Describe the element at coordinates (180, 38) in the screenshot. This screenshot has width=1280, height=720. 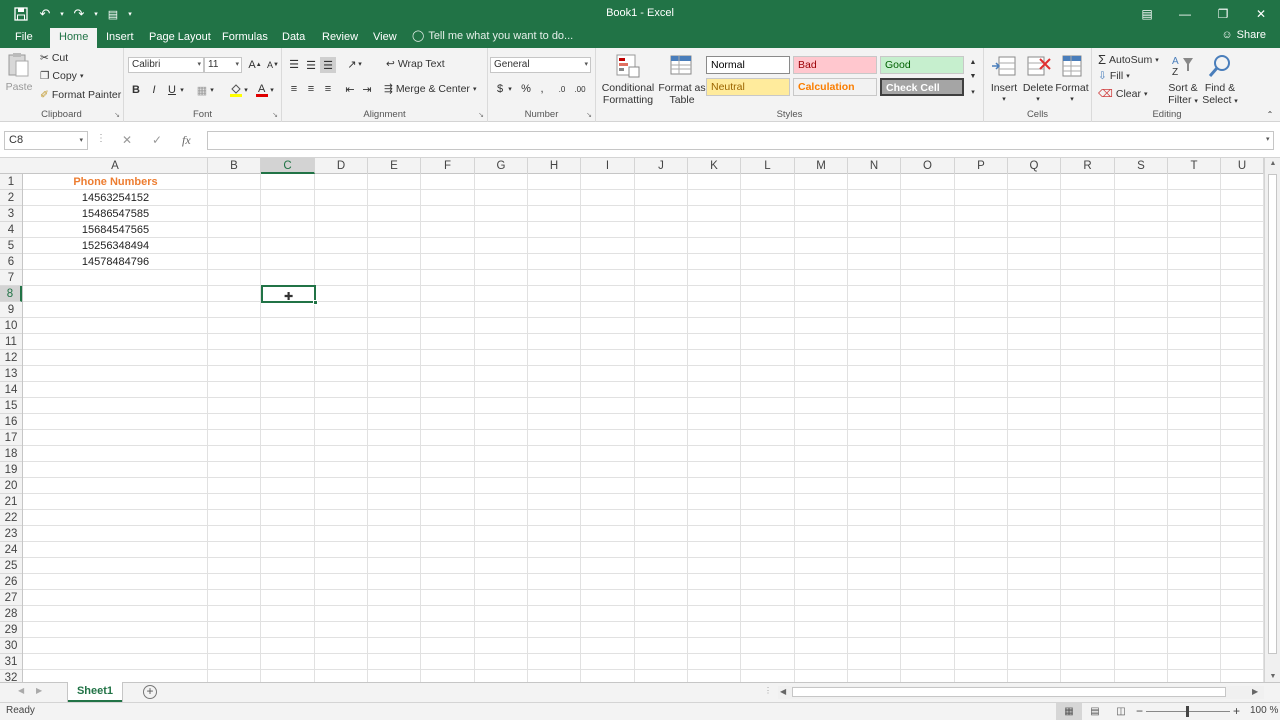
I see `tab-page-layout: Page Layout` at that location.